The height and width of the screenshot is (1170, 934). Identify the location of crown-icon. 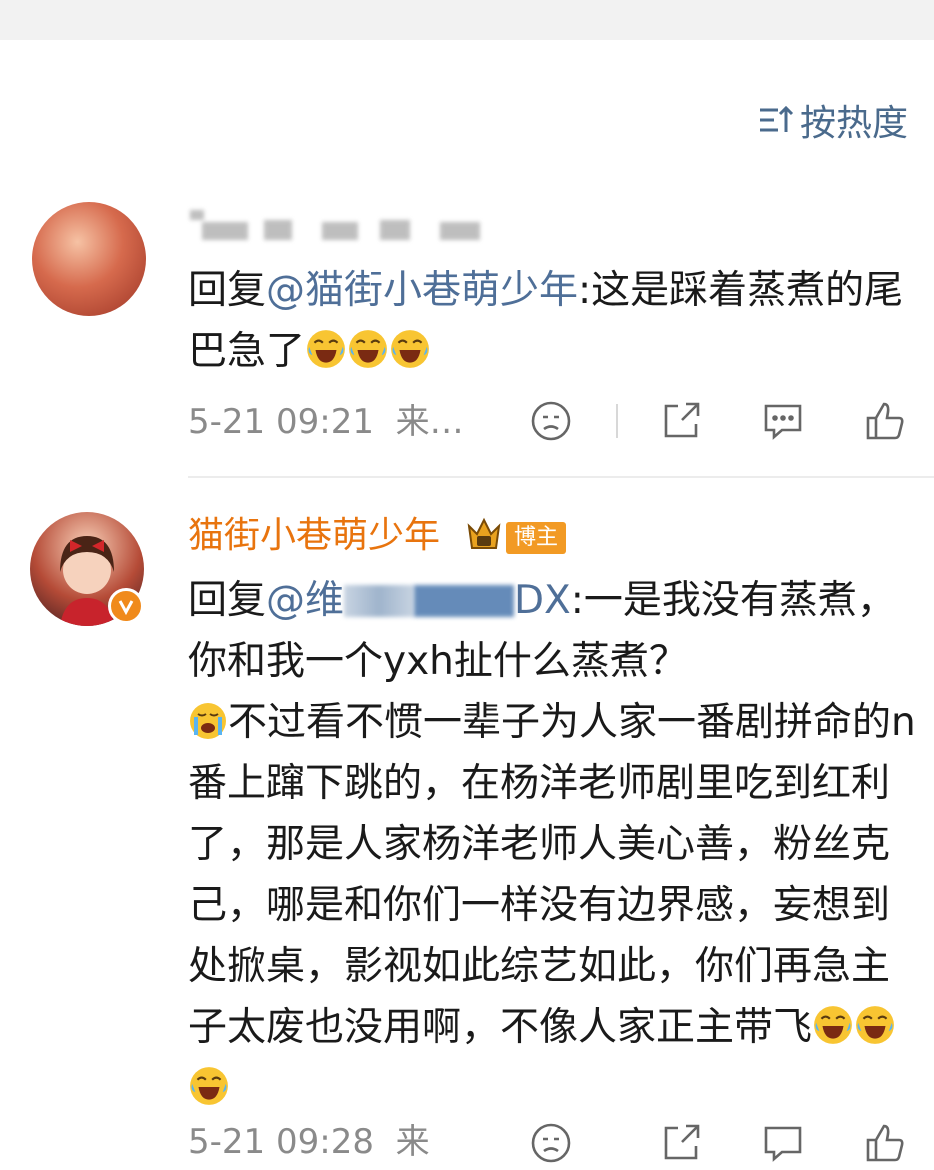
(484, 533).